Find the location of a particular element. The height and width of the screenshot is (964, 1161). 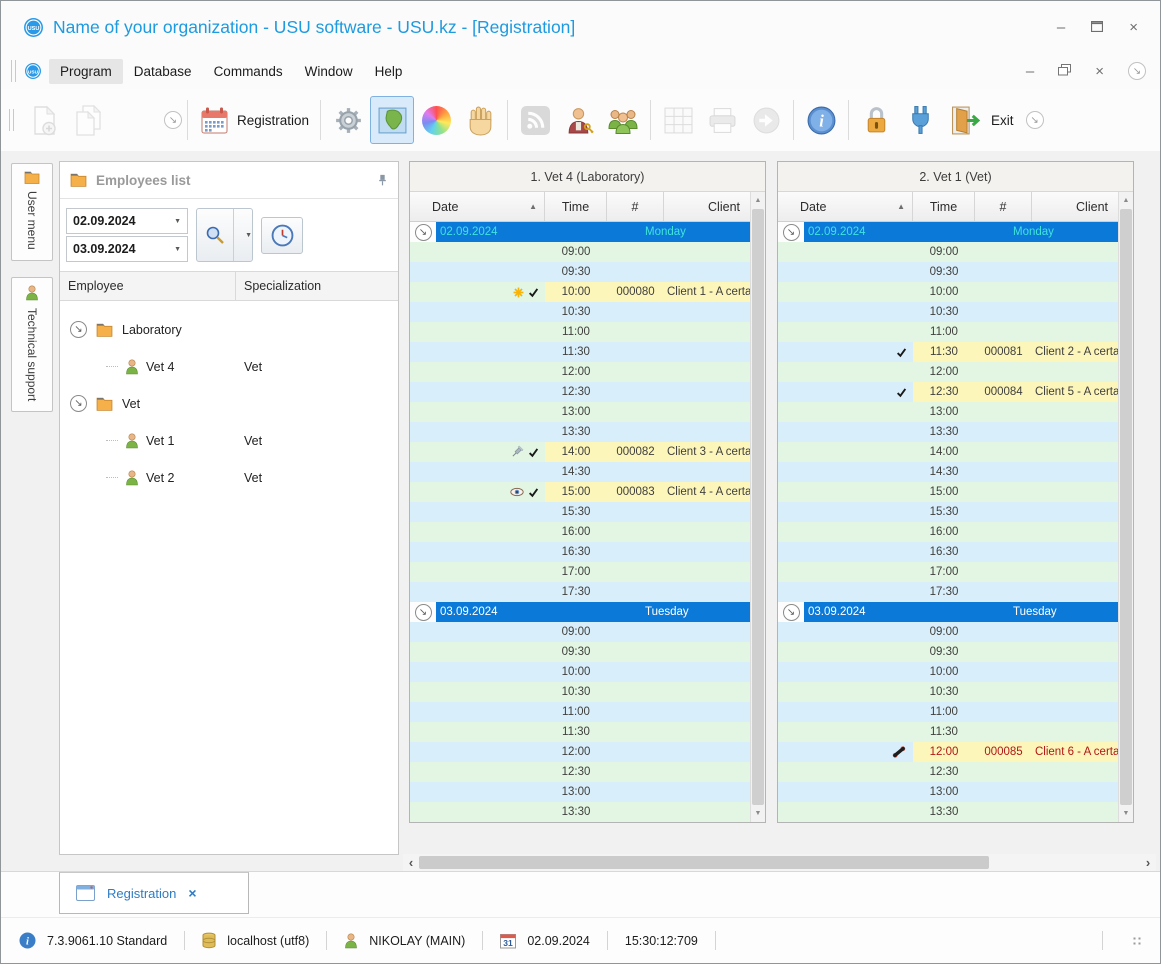

schedule-row: 14:00 000082 Client 3 - A certa is located at coordinates (580, 452).